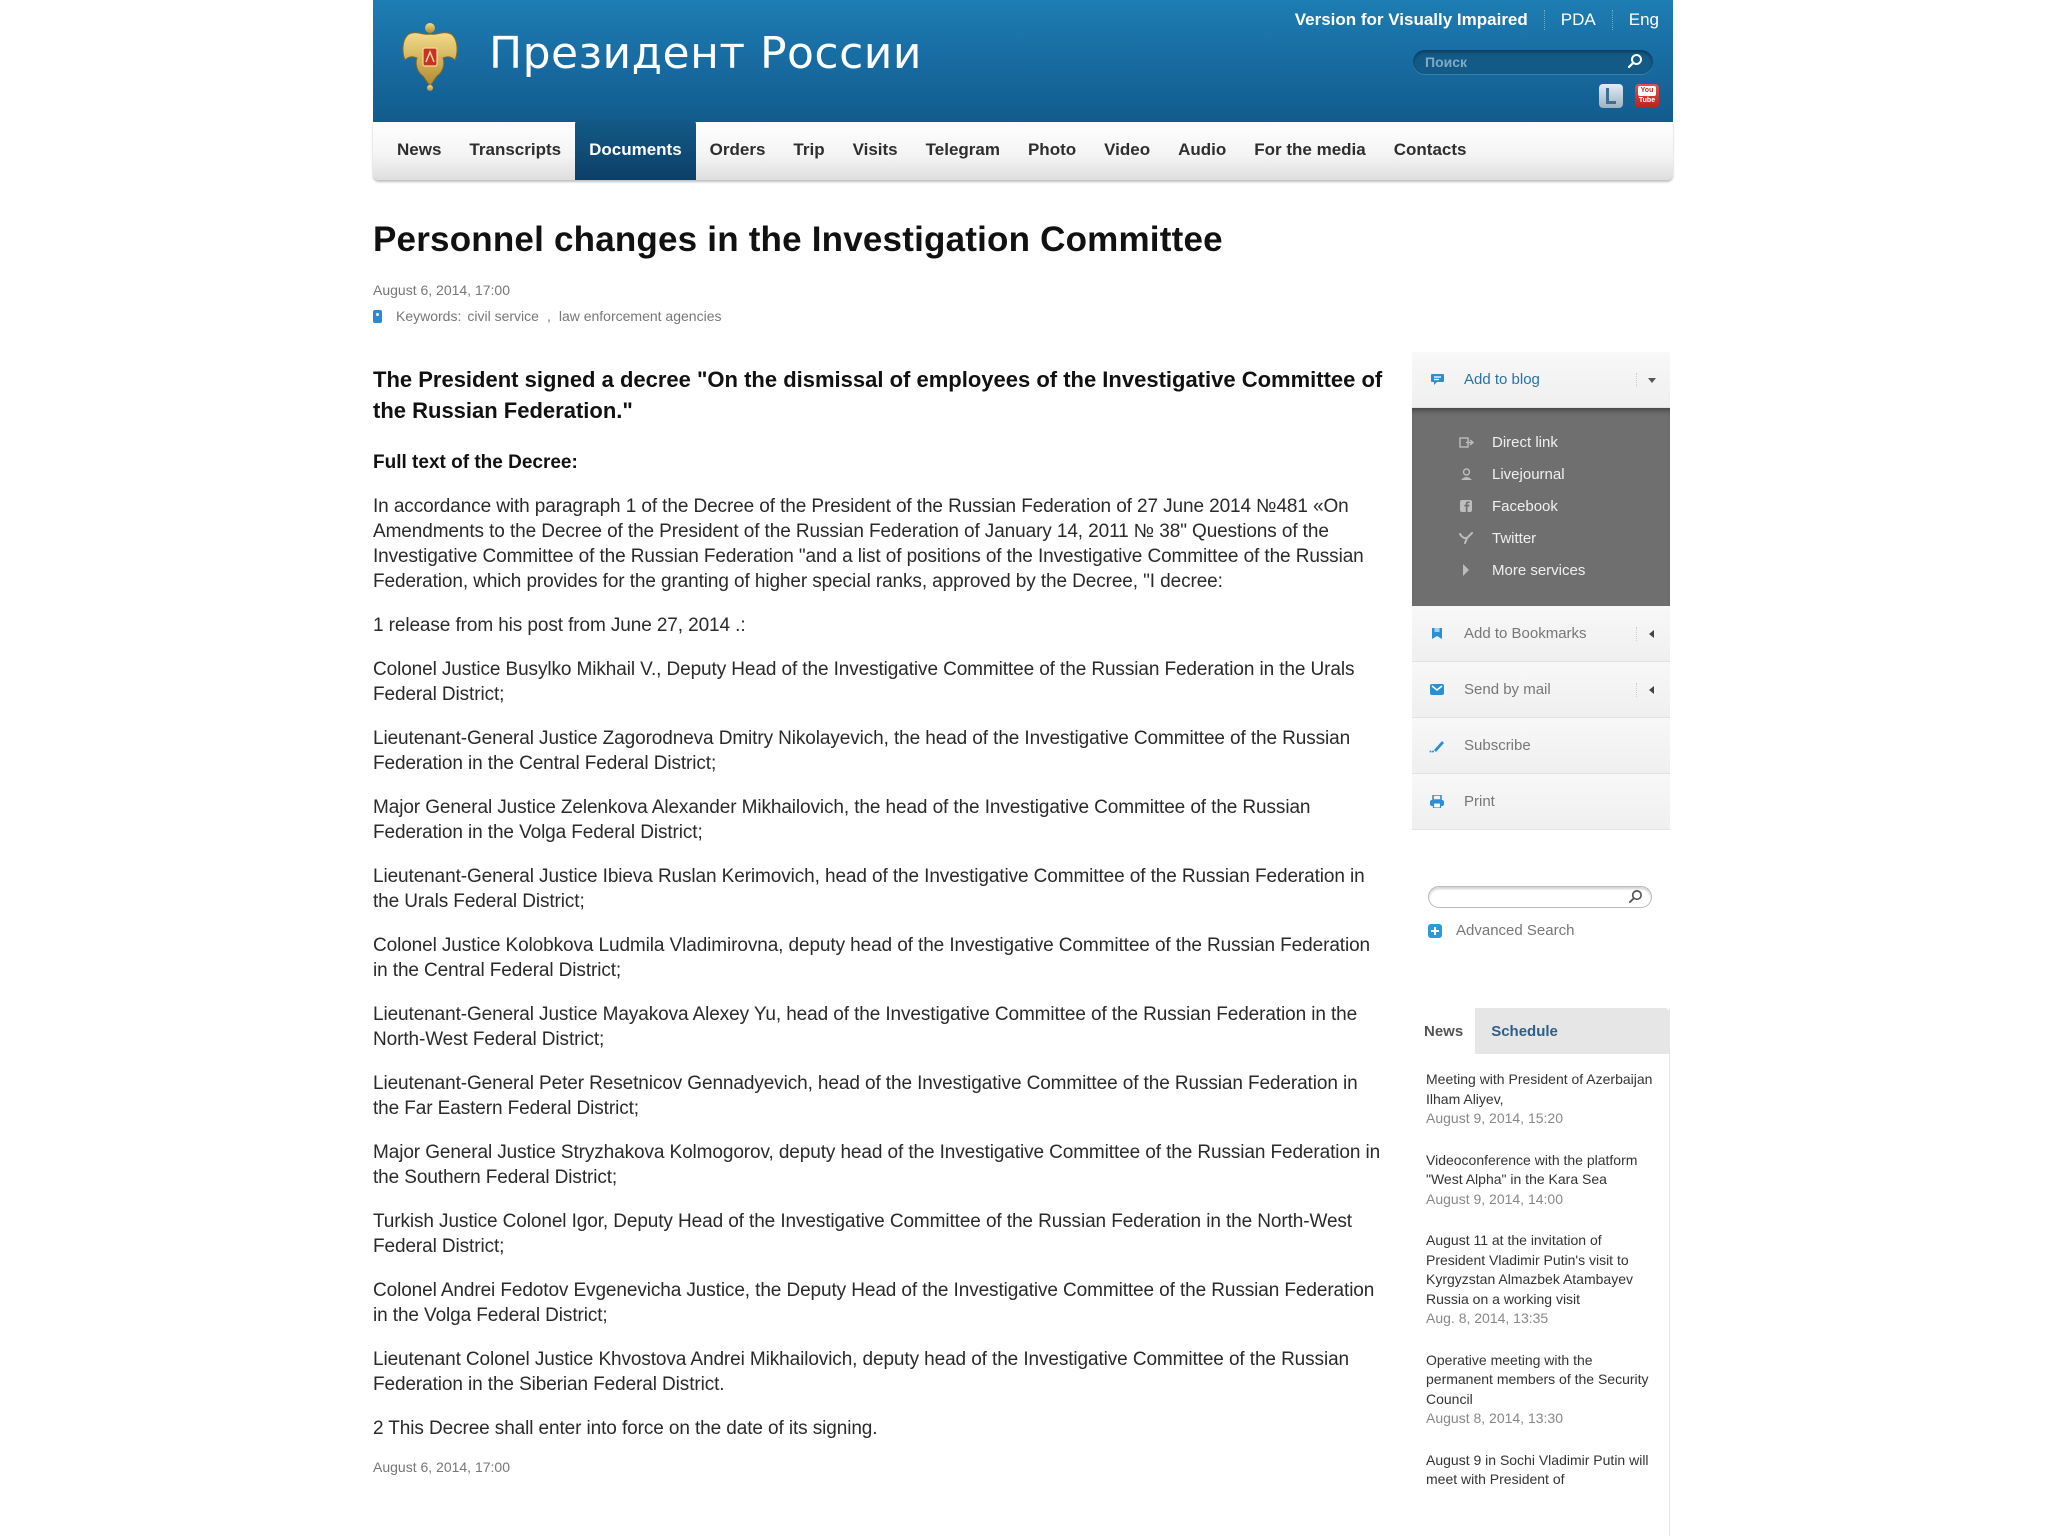 Image resolution: width=2048 pixels, height=1536 pixels. I want to click on print-button: Print, so click(1541, 802).